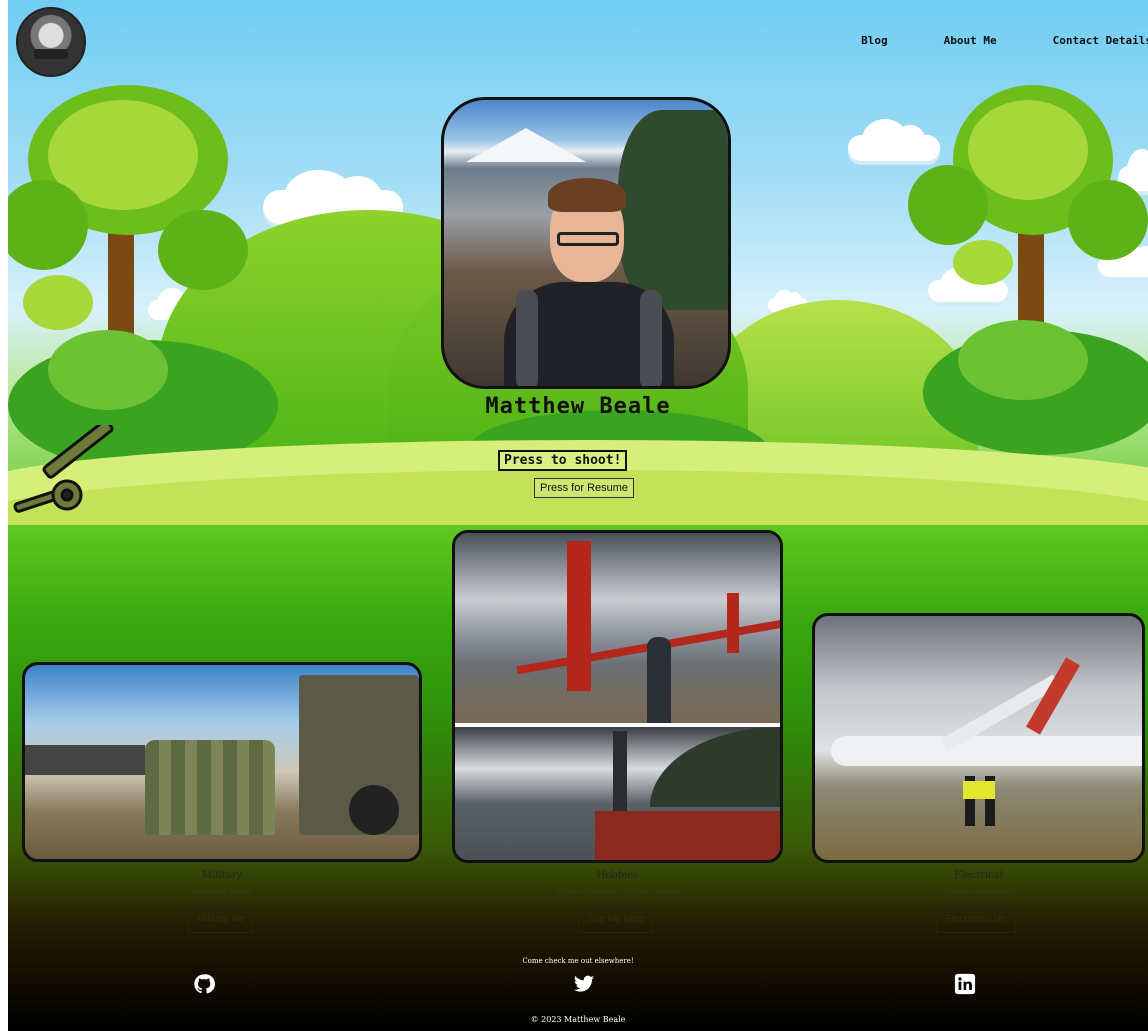 The width and height of the screenshot is (1148, 1031). What do you see at coordinates (1023, 360) in the screenshot?
I see `bush` at bounding box center [1023, 360].